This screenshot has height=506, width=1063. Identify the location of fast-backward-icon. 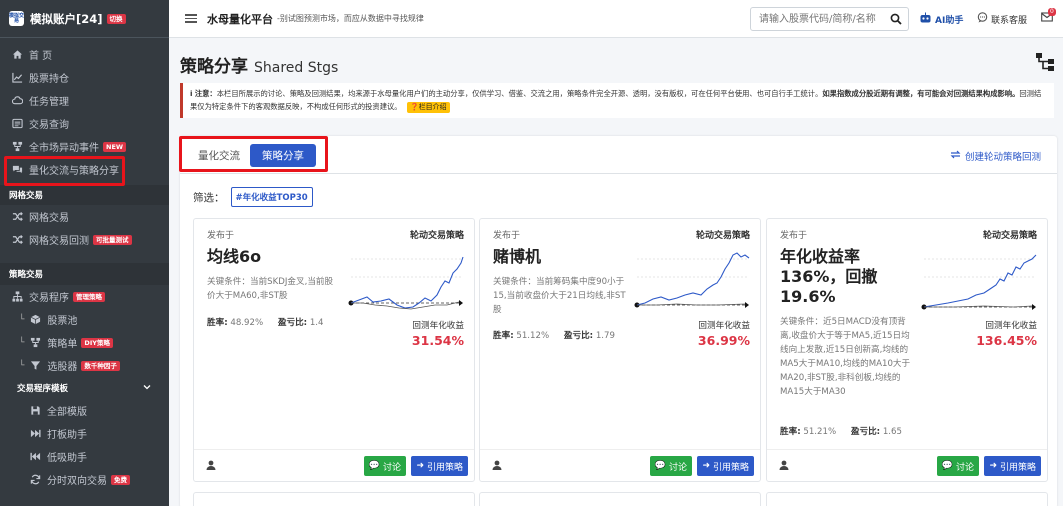
(35, 456).